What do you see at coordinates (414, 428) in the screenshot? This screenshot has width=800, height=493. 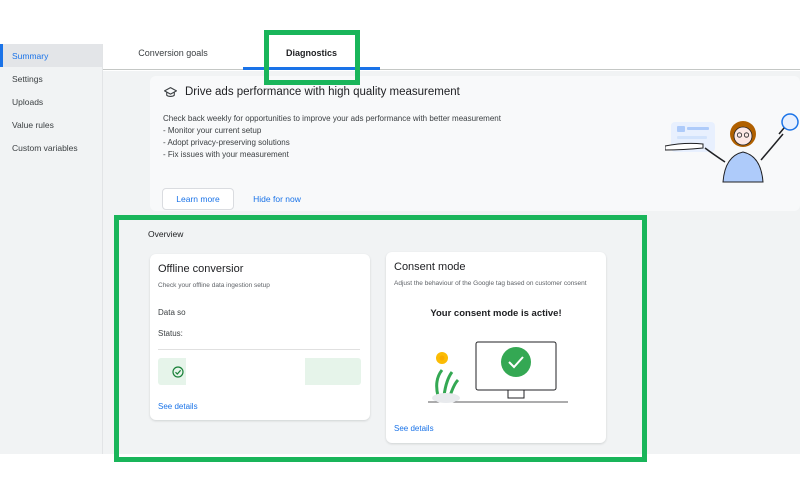 I see `consent-see-details-link: See details` at bounding box center [414, 428].